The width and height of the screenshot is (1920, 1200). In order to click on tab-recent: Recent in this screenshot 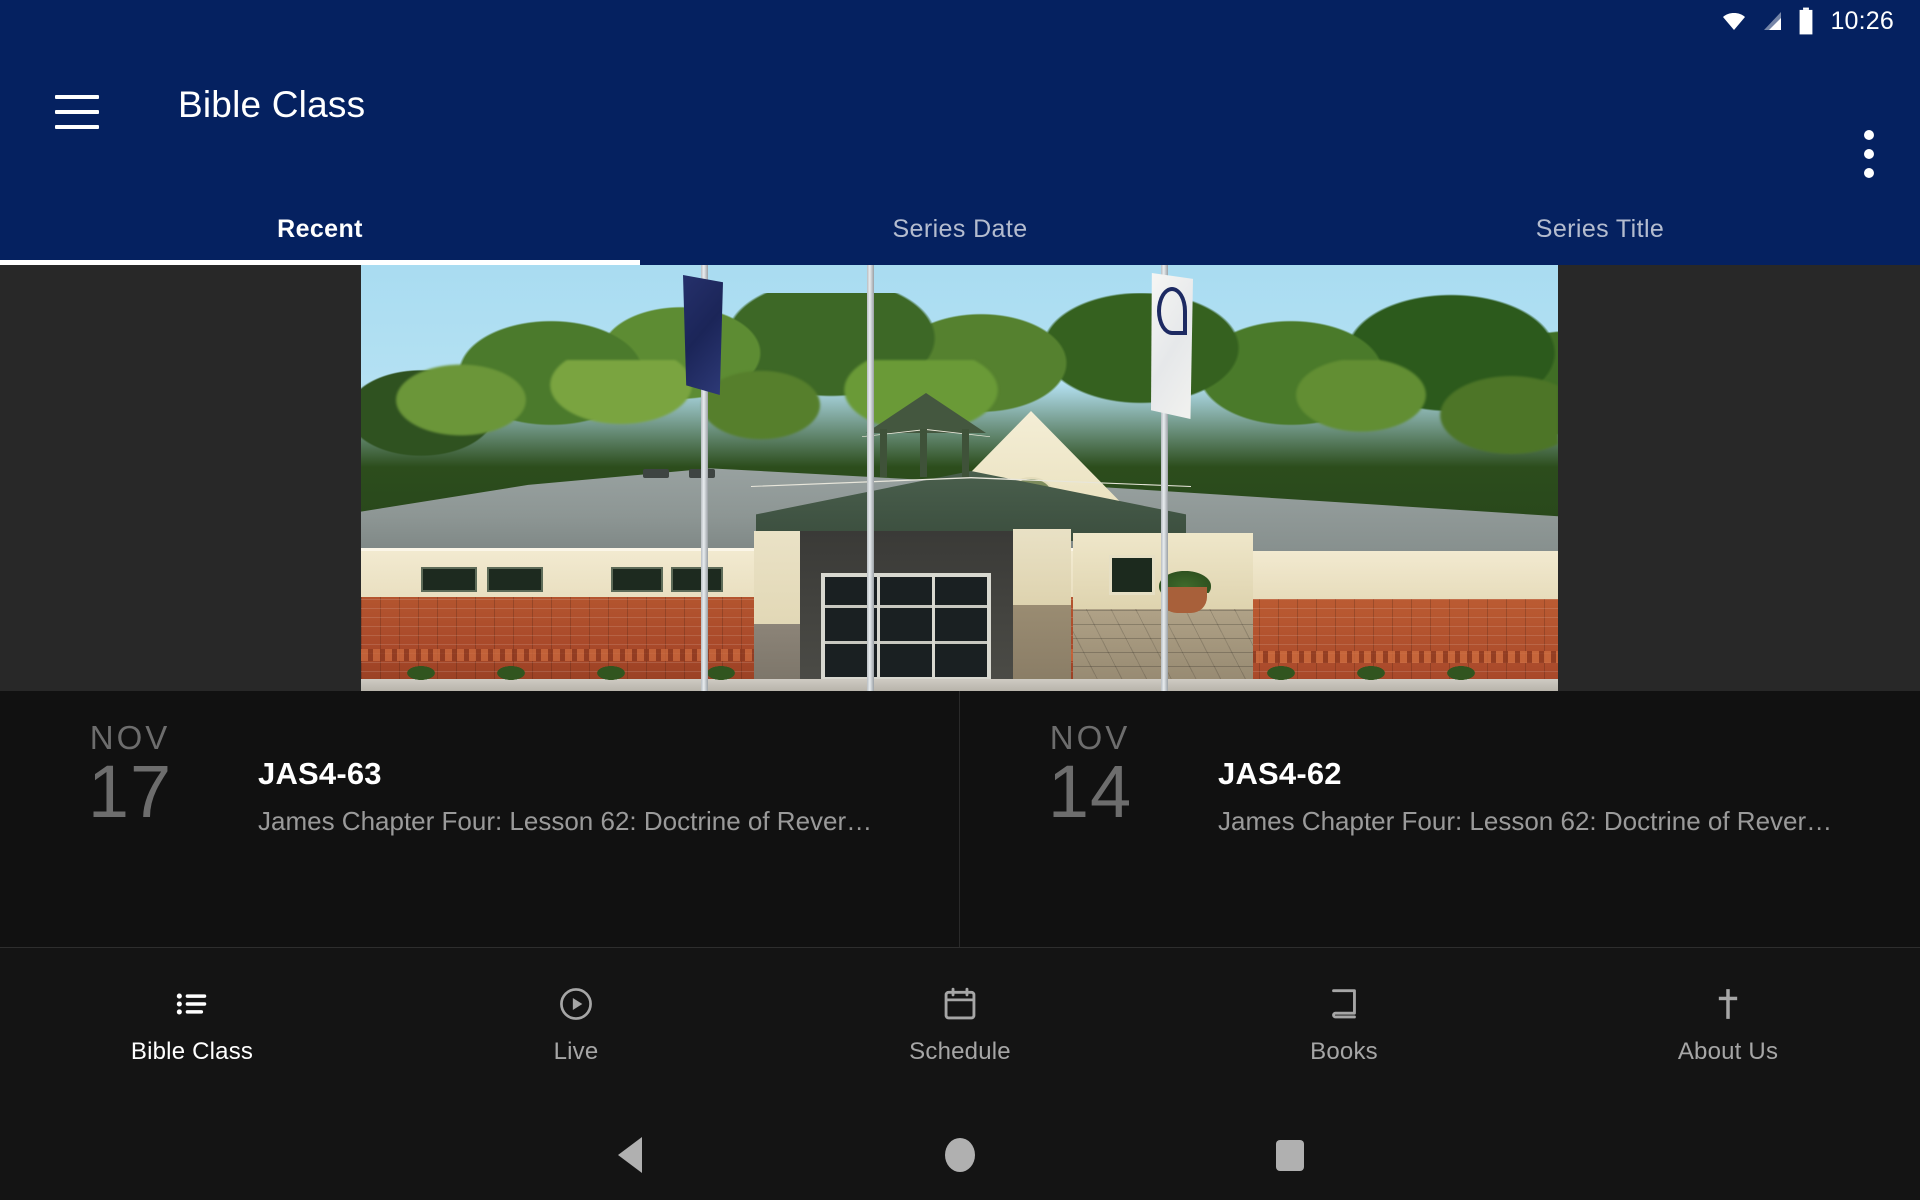, I will do `click(320, 229)`.